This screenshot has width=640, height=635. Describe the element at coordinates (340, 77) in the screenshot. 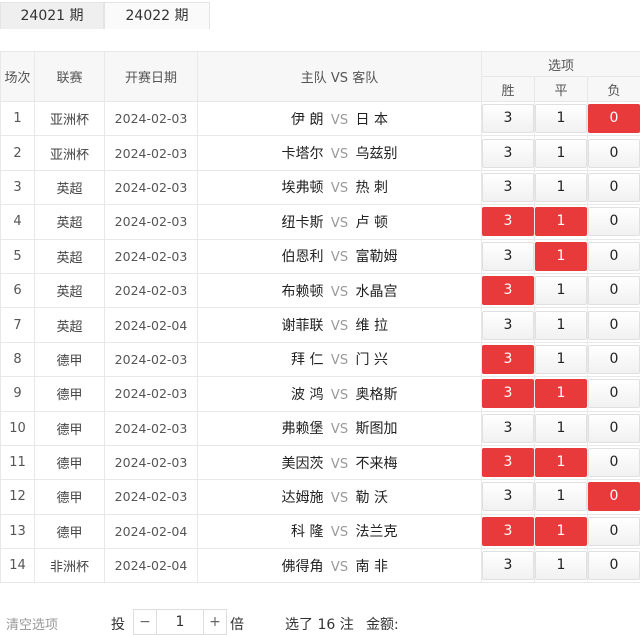

I see `header-match: 主队 VS 客队` at that location.